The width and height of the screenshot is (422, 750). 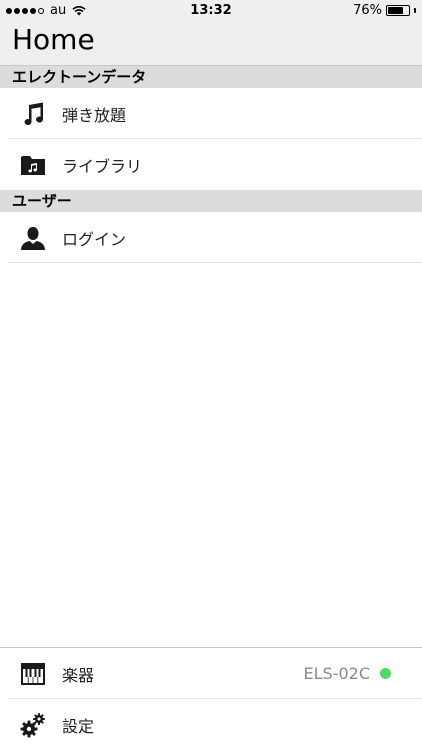 I want to click on battery-icon, so click(x=398, y=10).